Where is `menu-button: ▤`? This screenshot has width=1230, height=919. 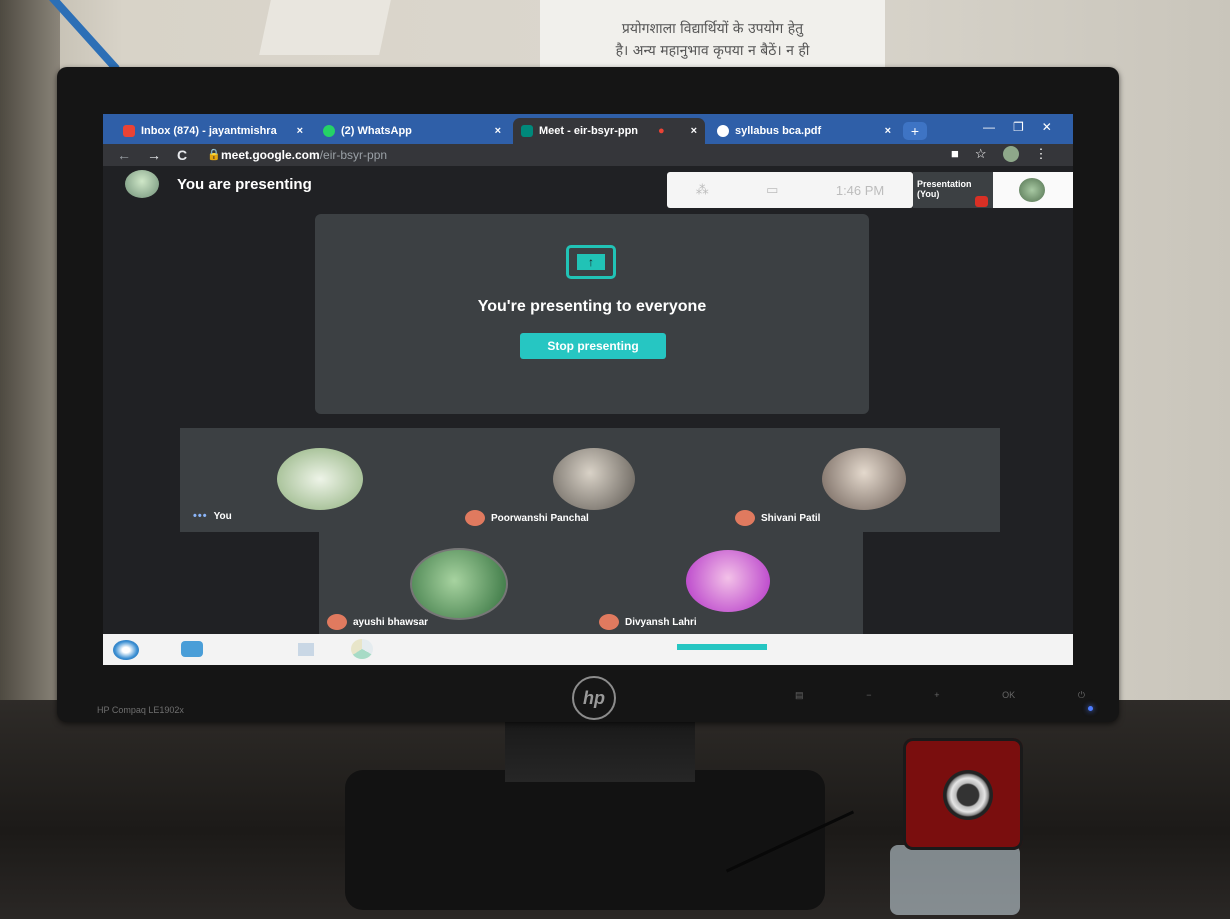 menu-button: ▤ is located at coordinates (799, 698).